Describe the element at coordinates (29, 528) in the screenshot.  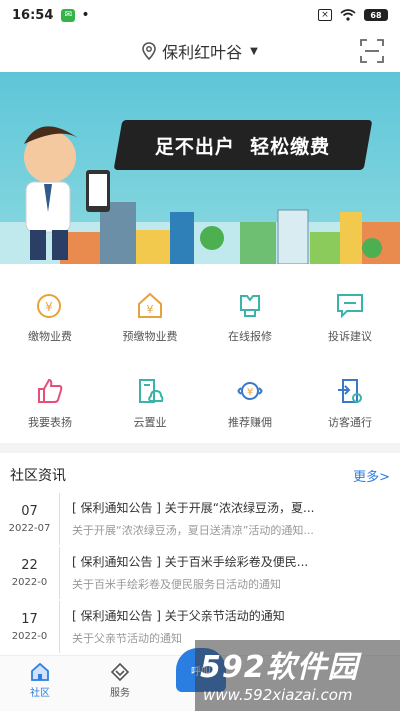
I see `news-year-month: 2022-07` at that location.